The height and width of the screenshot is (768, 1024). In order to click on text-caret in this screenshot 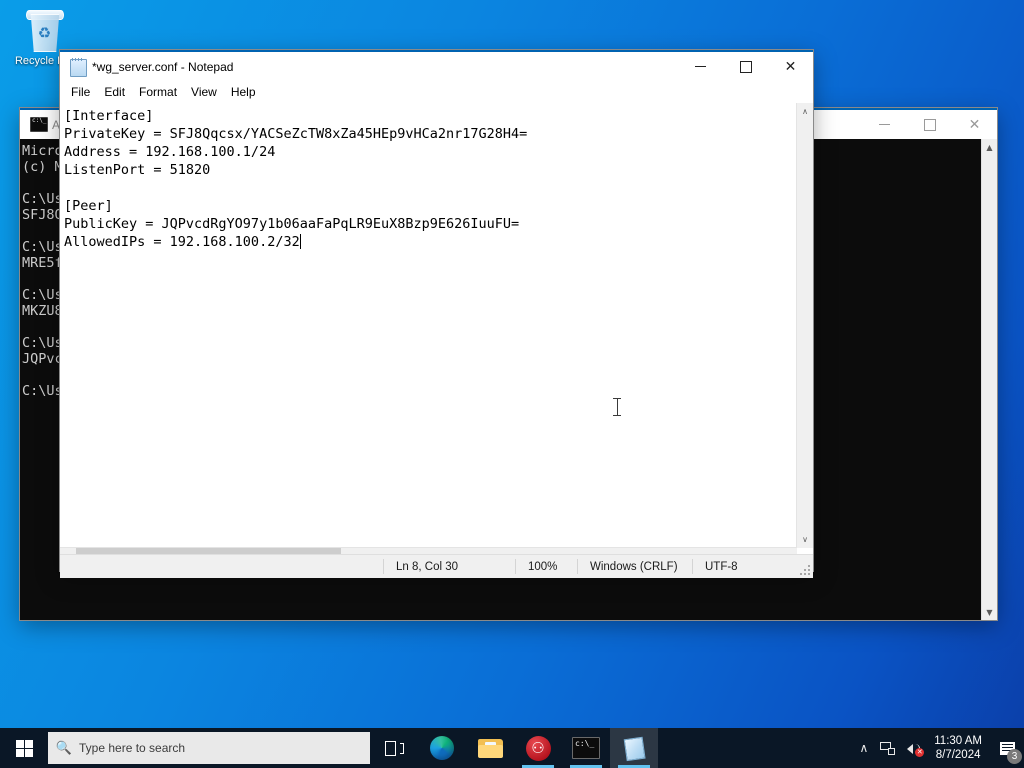, I will do `click(300, 241)`.